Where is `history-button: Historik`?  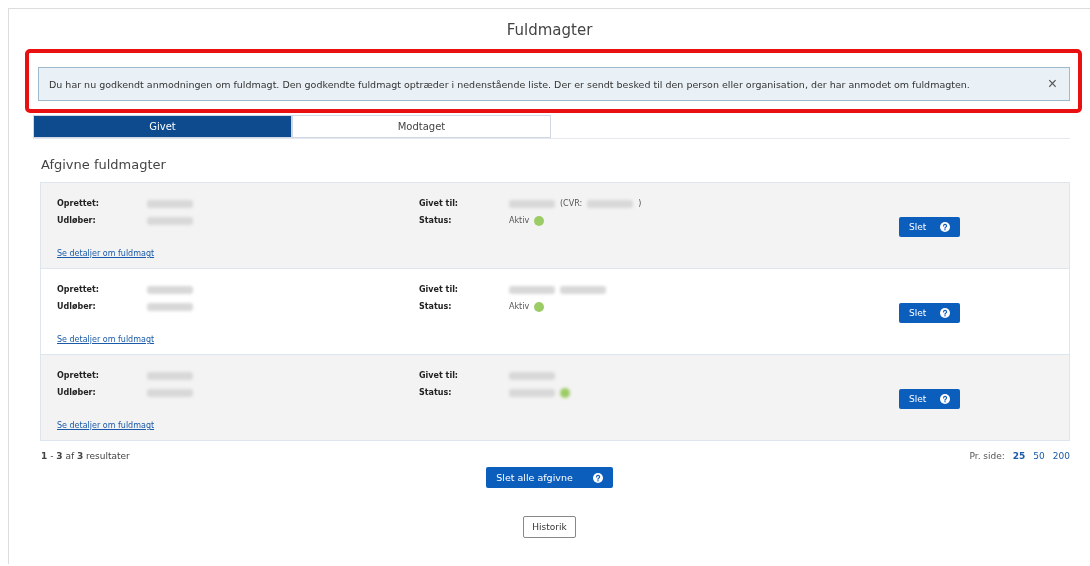 history-button: Historik is located at coordinates (549, 527).